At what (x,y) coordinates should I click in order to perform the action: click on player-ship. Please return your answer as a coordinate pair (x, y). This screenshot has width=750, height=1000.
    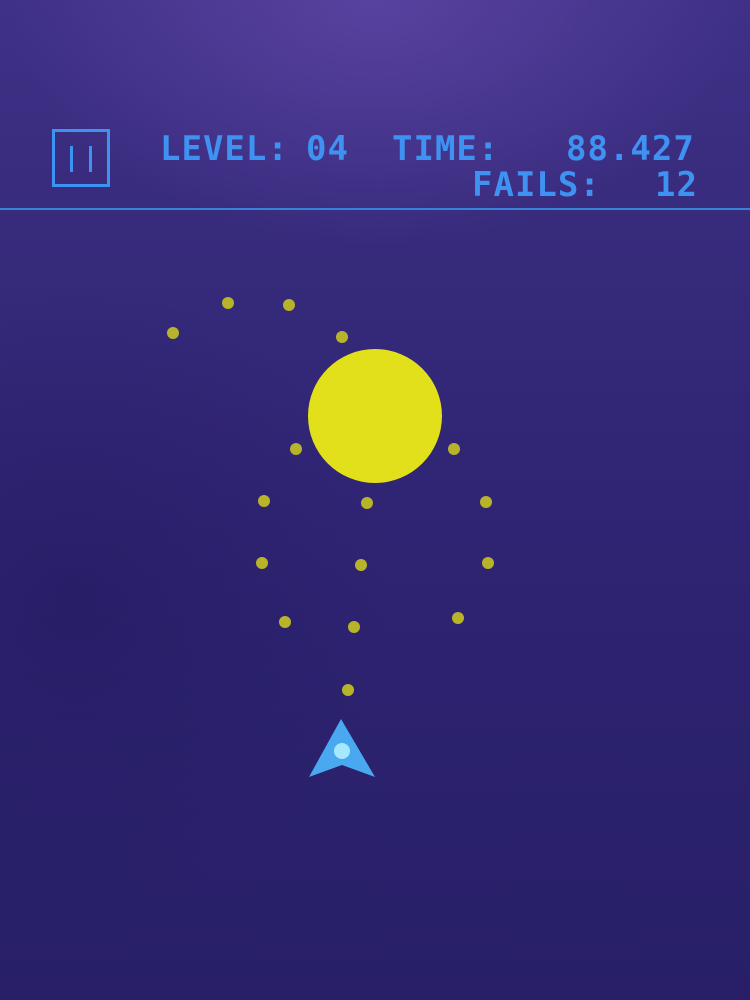
    Looking at the image, I should click on (342, 748).